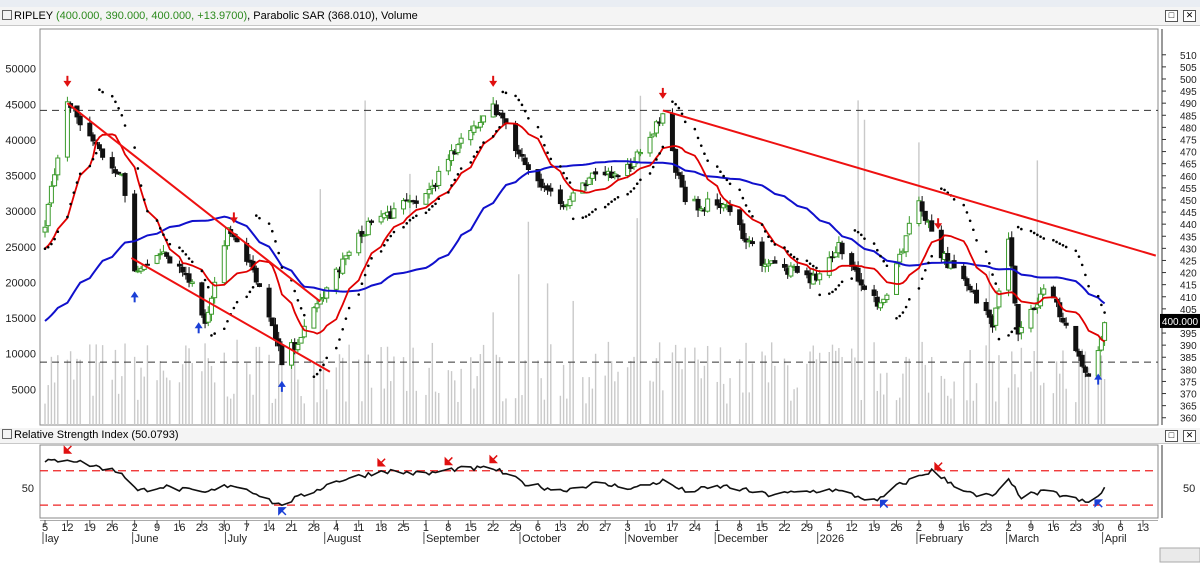 This screenshot has height=564, width=1200. Describe the element at coordinates (493, 528) in the screenshot. I see `date-tick-label: 22` at that location.